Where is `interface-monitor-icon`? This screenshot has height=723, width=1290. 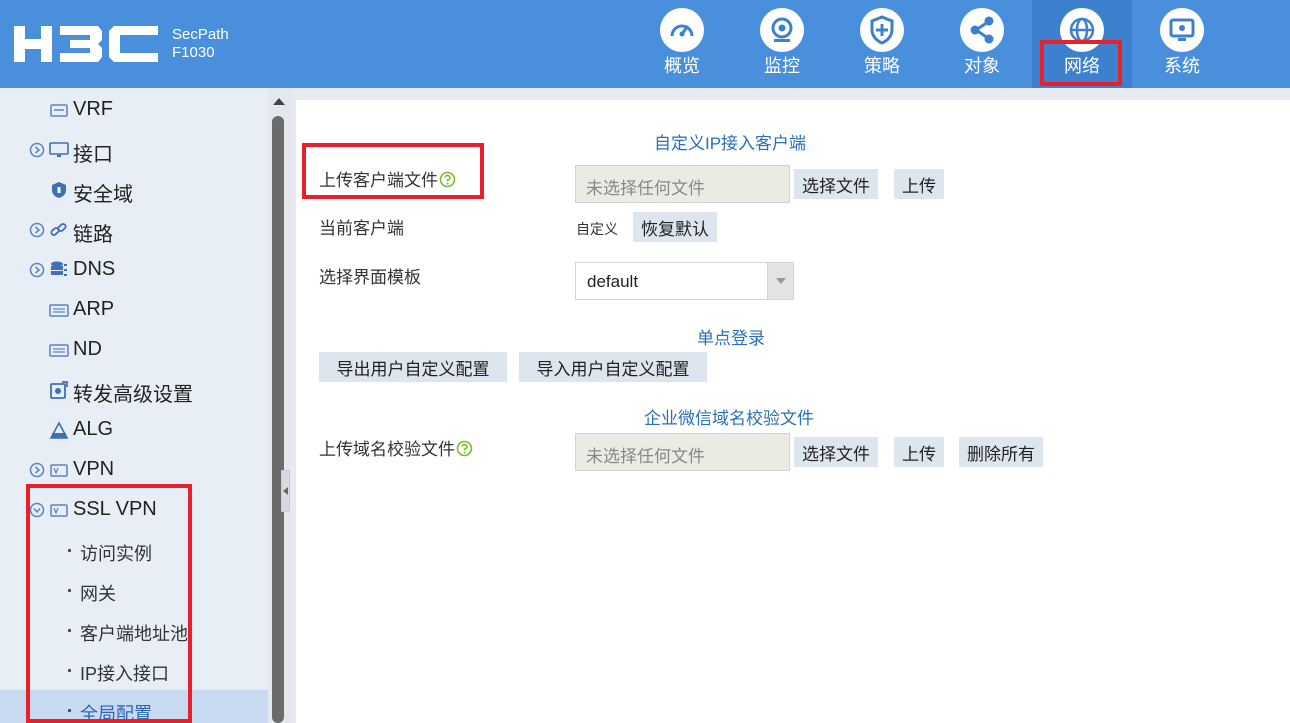 interface-monitor-icon is located at coordinates (59, 149).